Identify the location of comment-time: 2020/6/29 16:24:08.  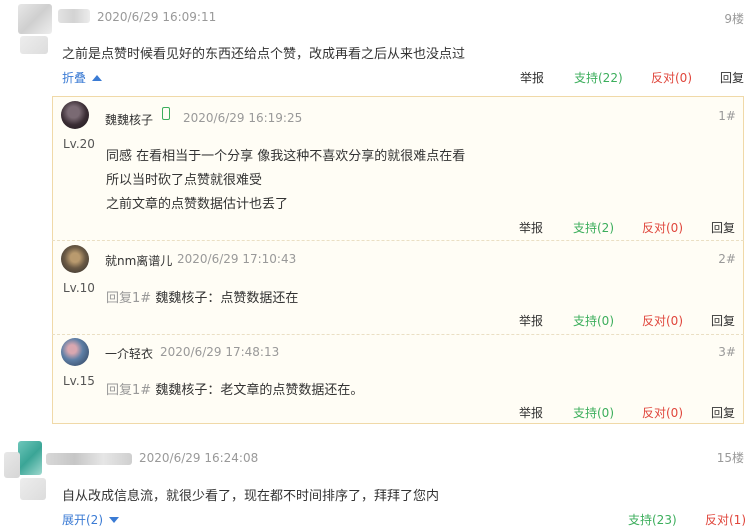
(199, 458).